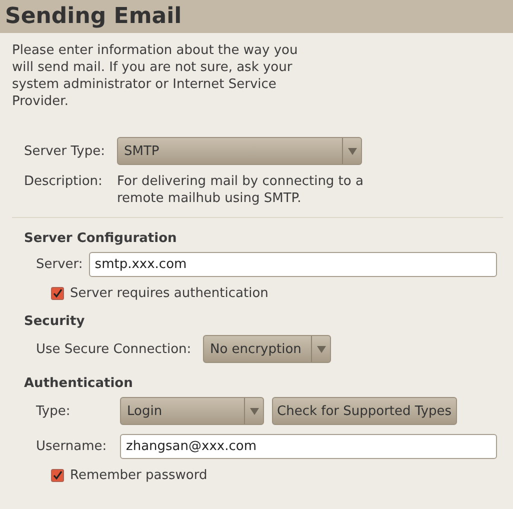 The width and height of the screenshot is (513, 509). I want to click on page-title: Sending Email, so click(93, 16).